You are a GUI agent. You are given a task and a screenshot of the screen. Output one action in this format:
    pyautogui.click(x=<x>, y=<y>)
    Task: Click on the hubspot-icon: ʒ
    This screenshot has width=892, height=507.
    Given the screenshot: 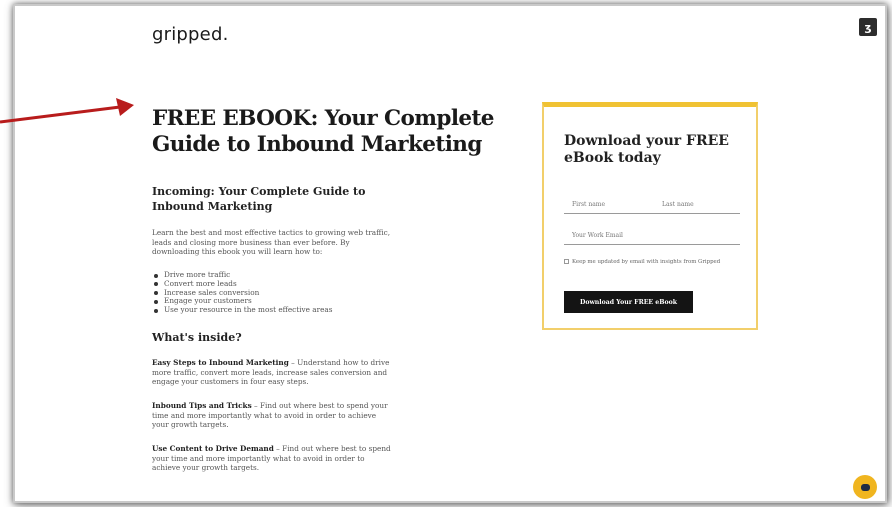 What is the action you would take?
    pyautogui.click(x=868, y=27)
    